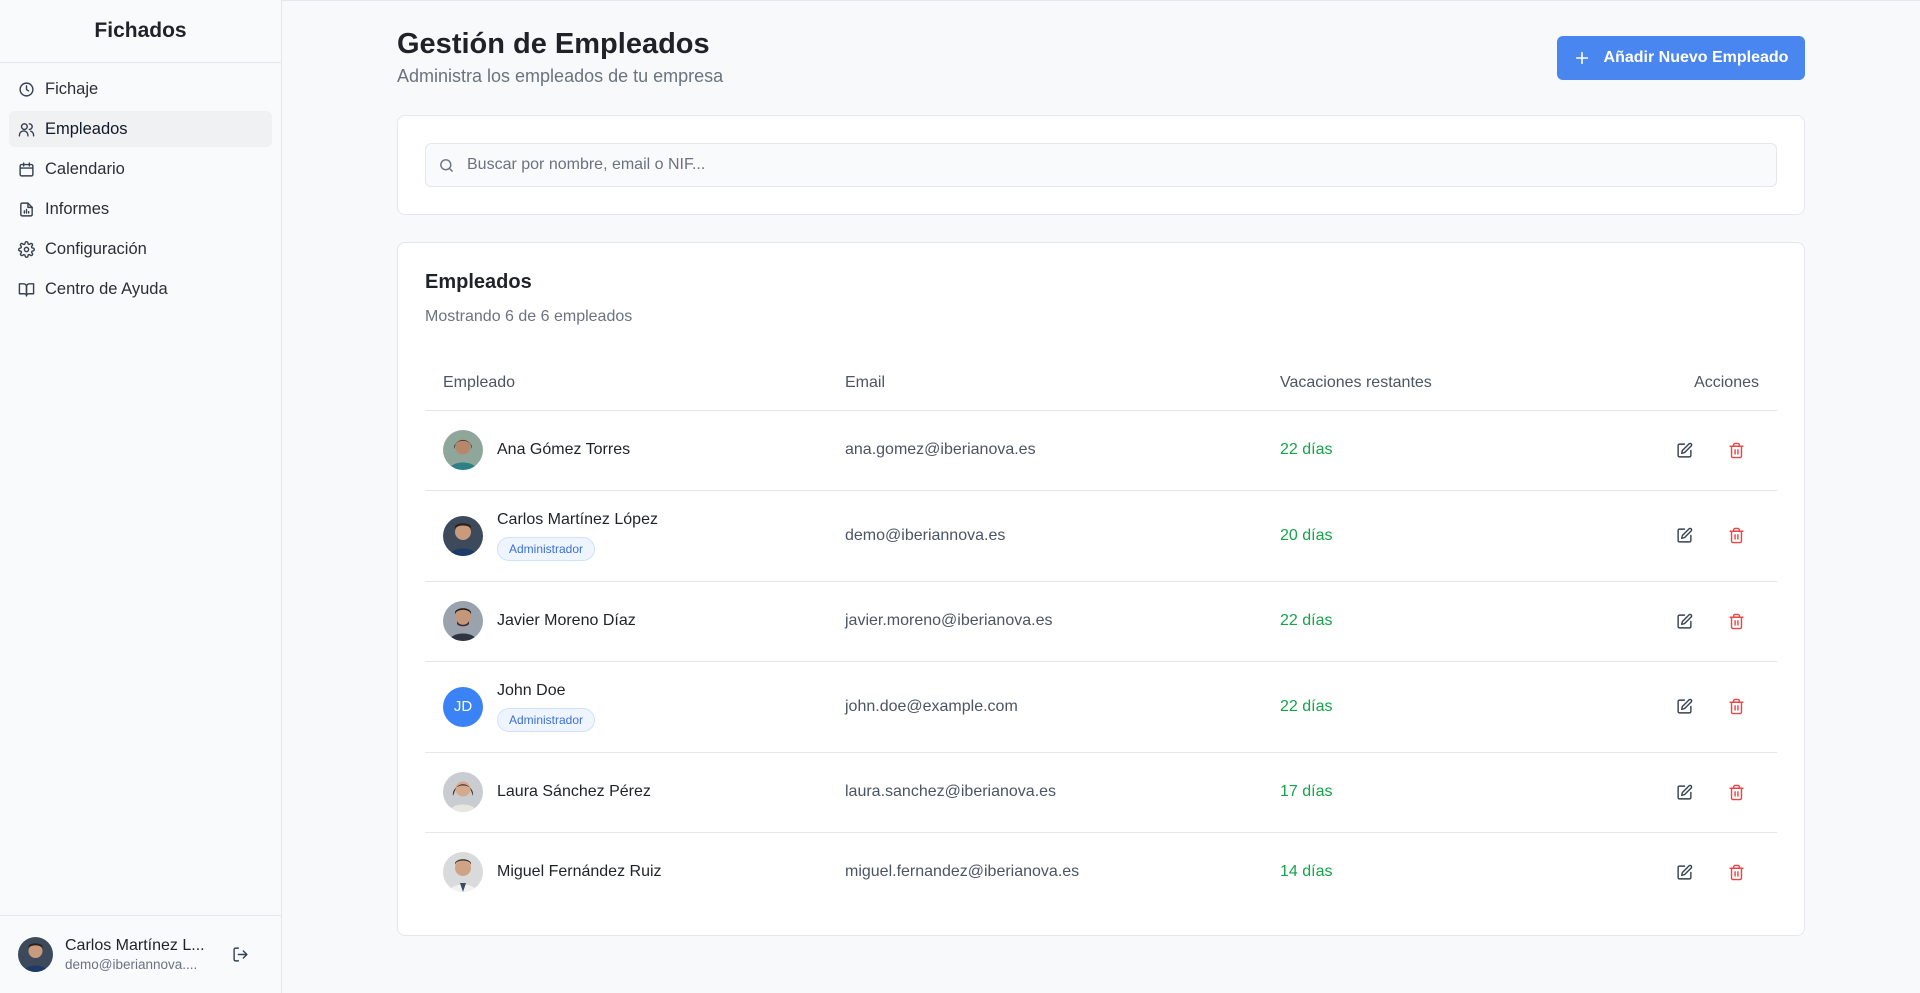 This screenshot has width=1920, height=993. What do you see at coordinates (1392, 383) in the screenshot?
I see `column-header-vacation: Vacaciones restantes` at bounding box center [1392, 383].